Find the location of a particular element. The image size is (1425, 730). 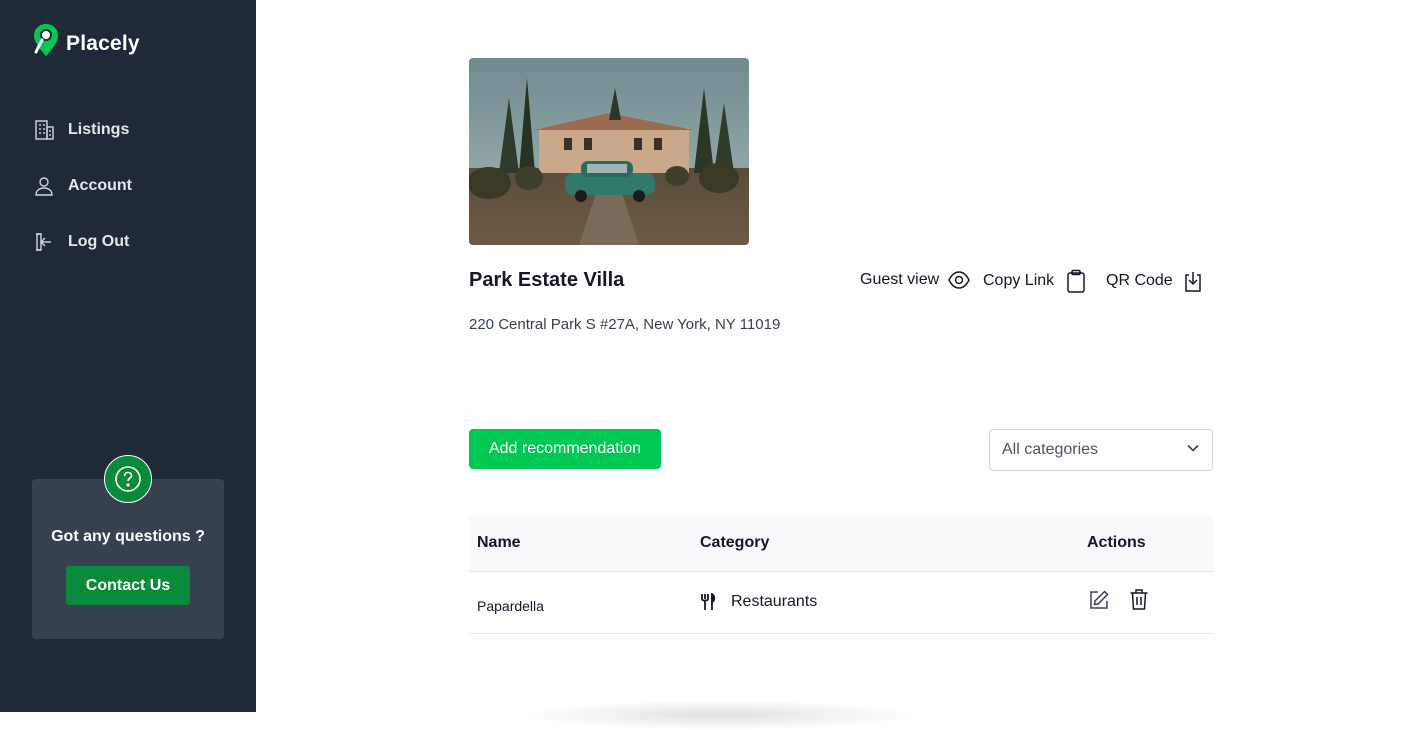

sidebar-item-label: Log Out is located at coordinates (99, 241).